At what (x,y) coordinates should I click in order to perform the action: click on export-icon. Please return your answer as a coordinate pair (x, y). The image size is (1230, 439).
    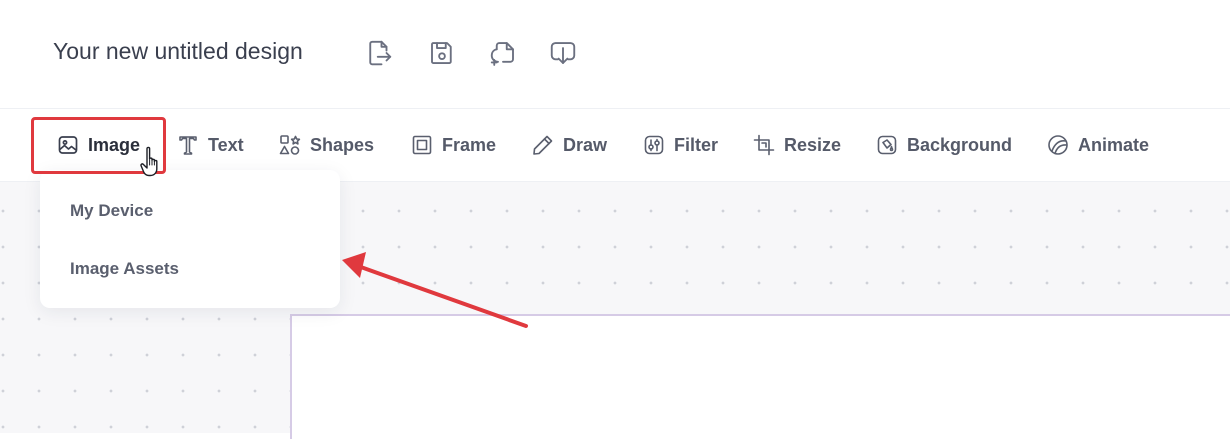
    Looking at the image, I should click on (379, 53).